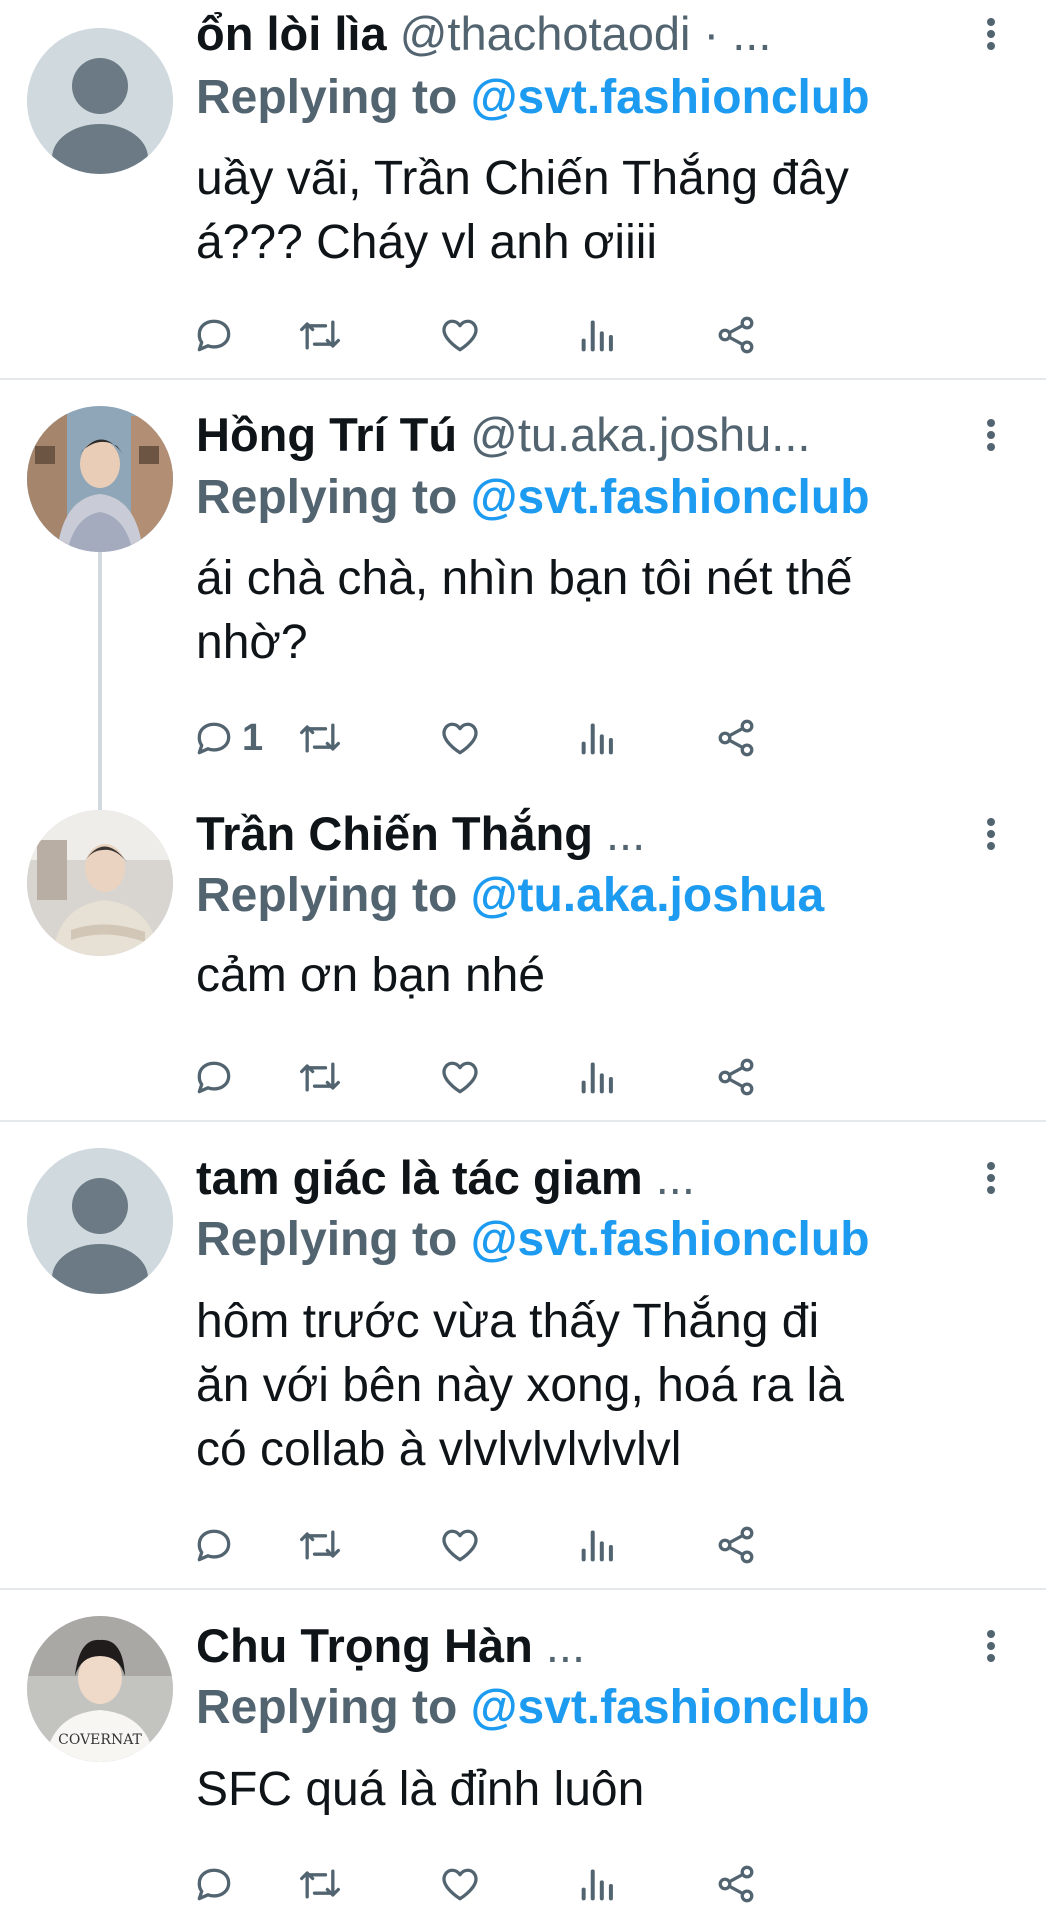 The width and height of the screenshot is (1046, 1920). Describe the element at coordinates (648, 895) in the screenshot. I see `mention-link: @tu.aka.joshua` at that location.